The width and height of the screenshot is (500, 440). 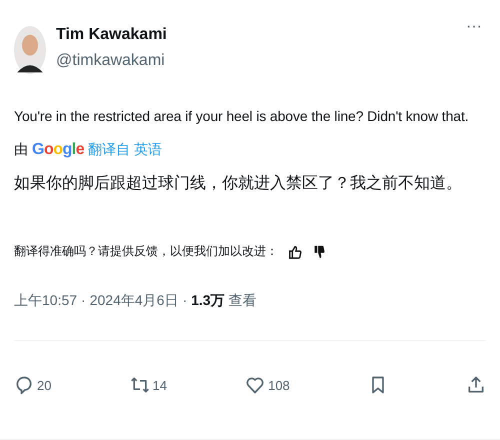 What do you see at coordinates (242, 116) in the screenshot?
I see `tweet-text: You're in the restricted area if your heel is above the line? Didn't know that.` at bounding box center [242, 116].